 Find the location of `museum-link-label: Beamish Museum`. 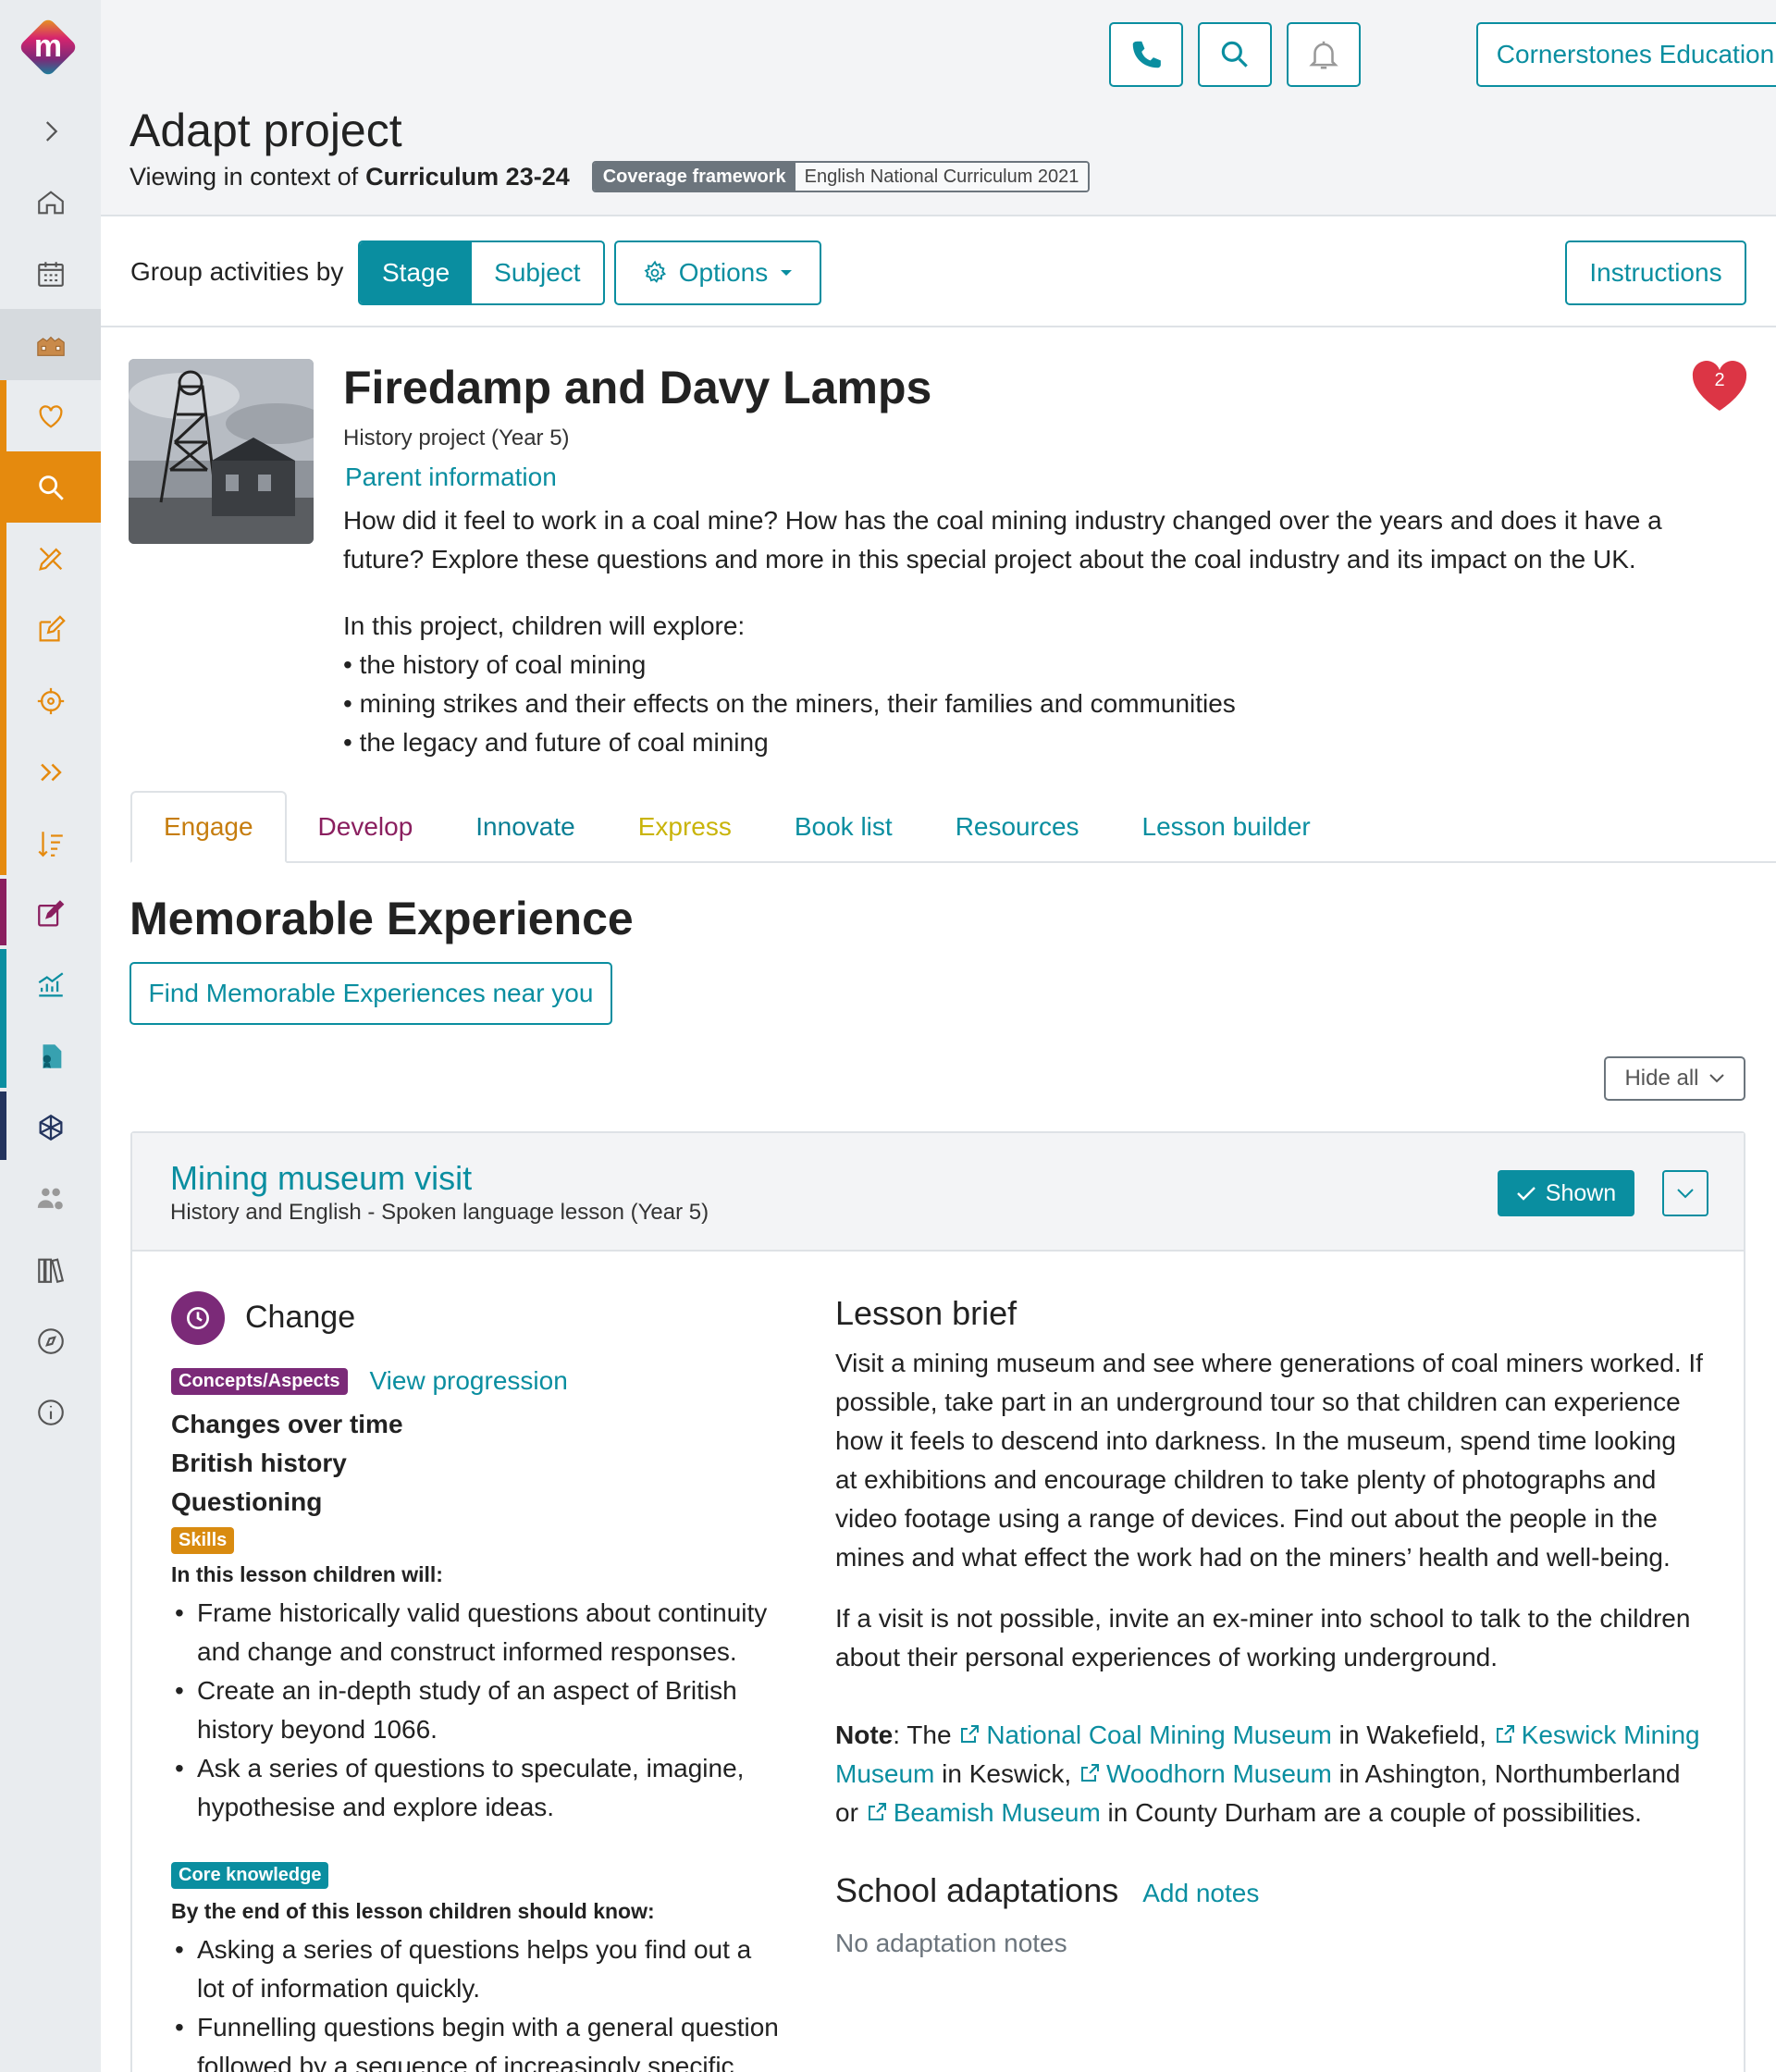

museum-link-label: Beamish Museum is located at coordinates (997, 1813).